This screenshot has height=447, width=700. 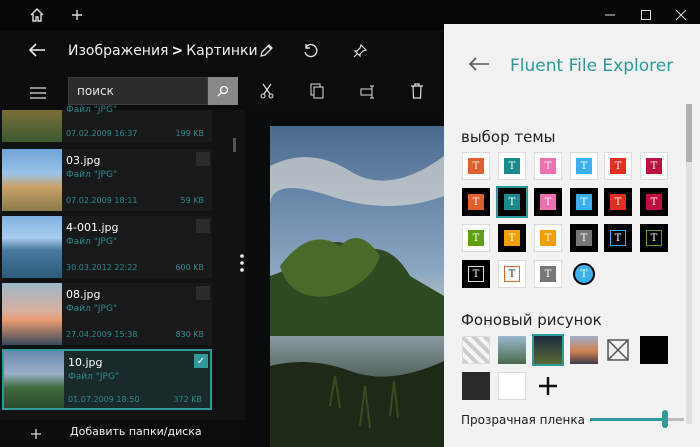 I want to click on transparency-label: Прозрачная пленка, so click(x=523, y=420).